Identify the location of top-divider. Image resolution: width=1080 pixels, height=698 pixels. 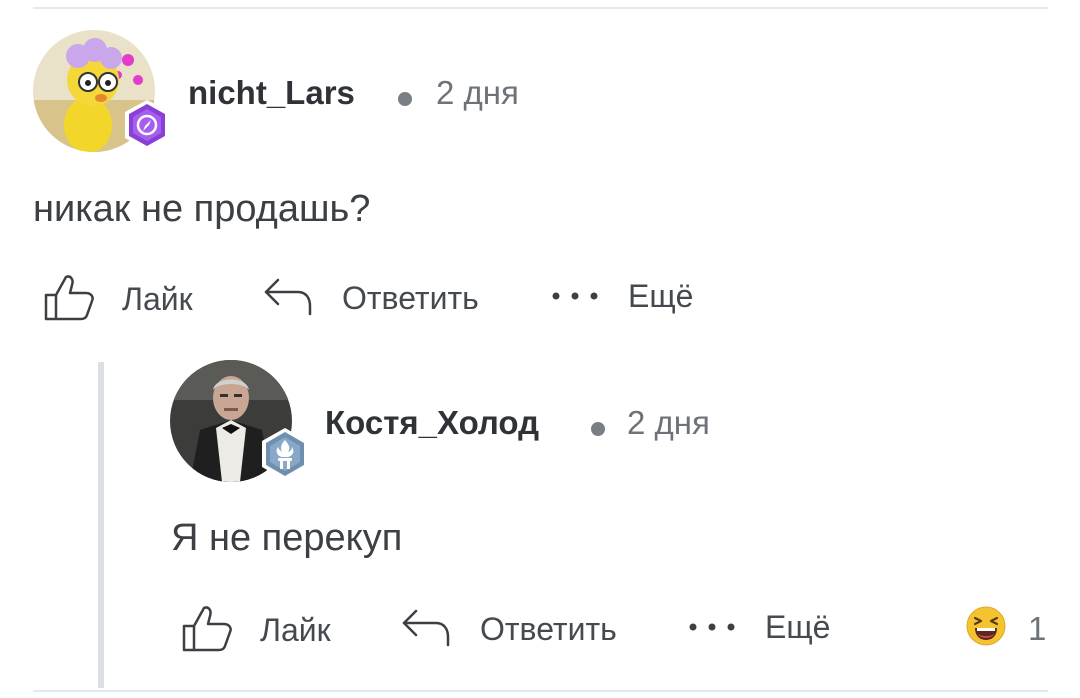
(540, 8).